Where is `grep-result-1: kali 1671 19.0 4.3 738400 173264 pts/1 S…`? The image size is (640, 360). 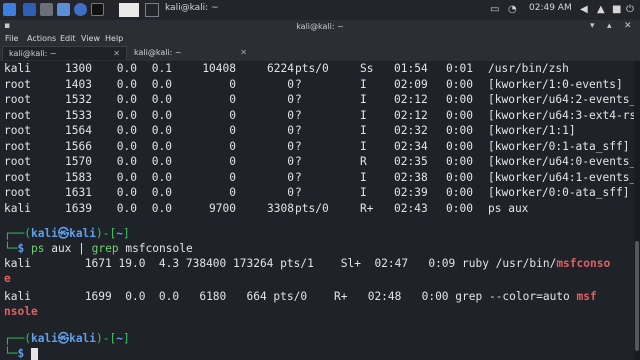
grep-result-1: kali 1671 19.0 4.3 738400 173264 pts/1 S… is located at coordinates (307, 263).